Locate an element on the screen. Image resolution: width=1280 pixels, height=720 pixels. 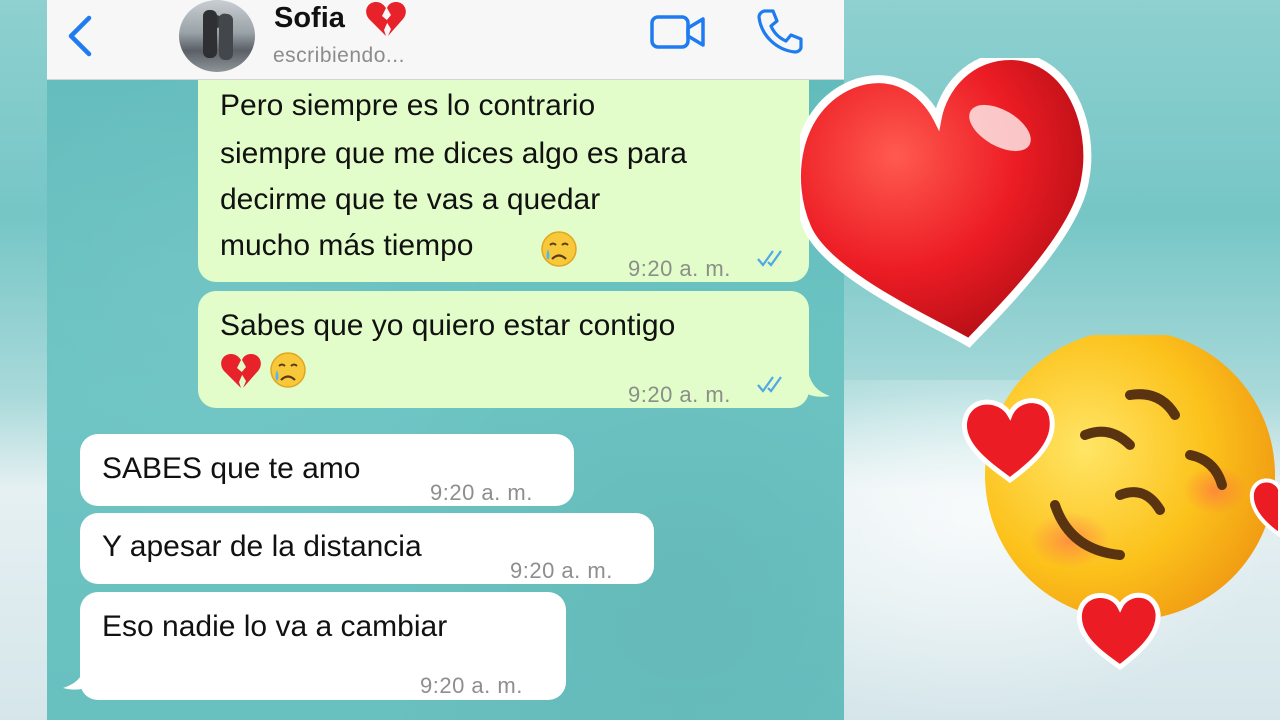
message-bubble-incoming: SABES que te amo 9:20 a. m. is located at coordinates (327, 470).